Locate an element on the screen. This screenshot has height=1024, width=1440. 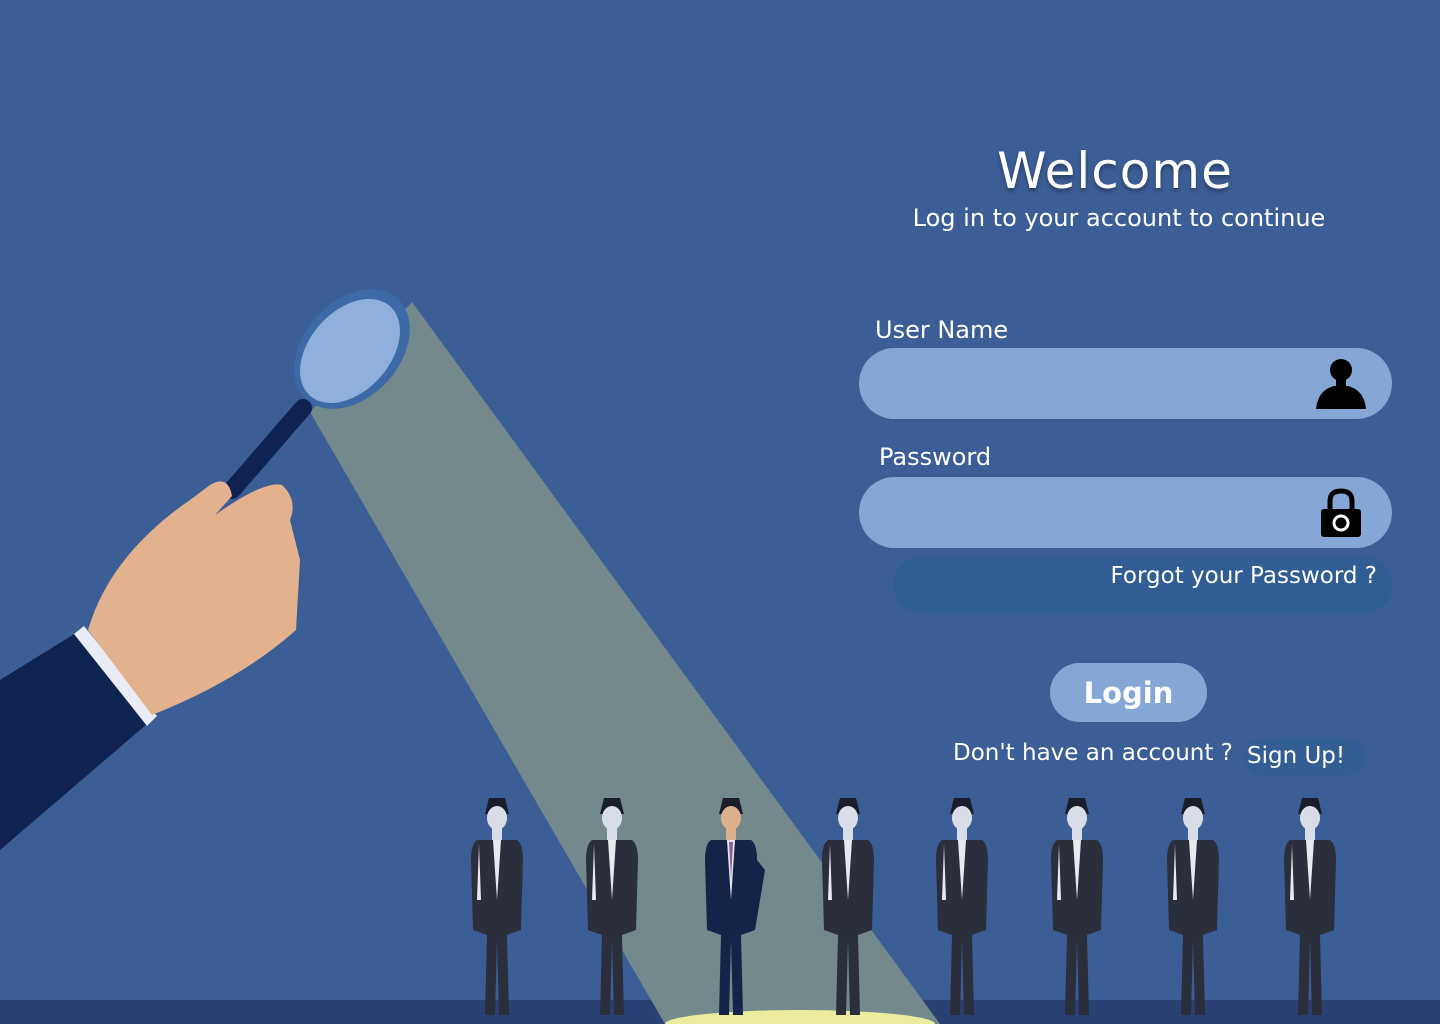
password-label: Password is located at coordinates (935, 457).